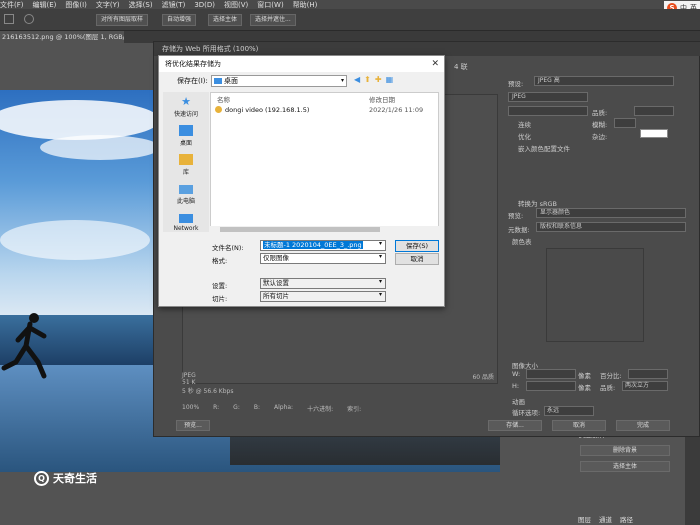 This screenshot has height=525, width=700. I want to click on tab-channels: 通道, so click(605, 519).